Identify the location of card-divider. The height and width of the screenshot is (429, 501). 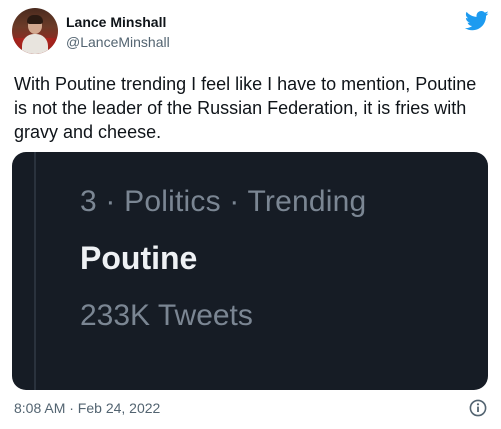
(35, 271).